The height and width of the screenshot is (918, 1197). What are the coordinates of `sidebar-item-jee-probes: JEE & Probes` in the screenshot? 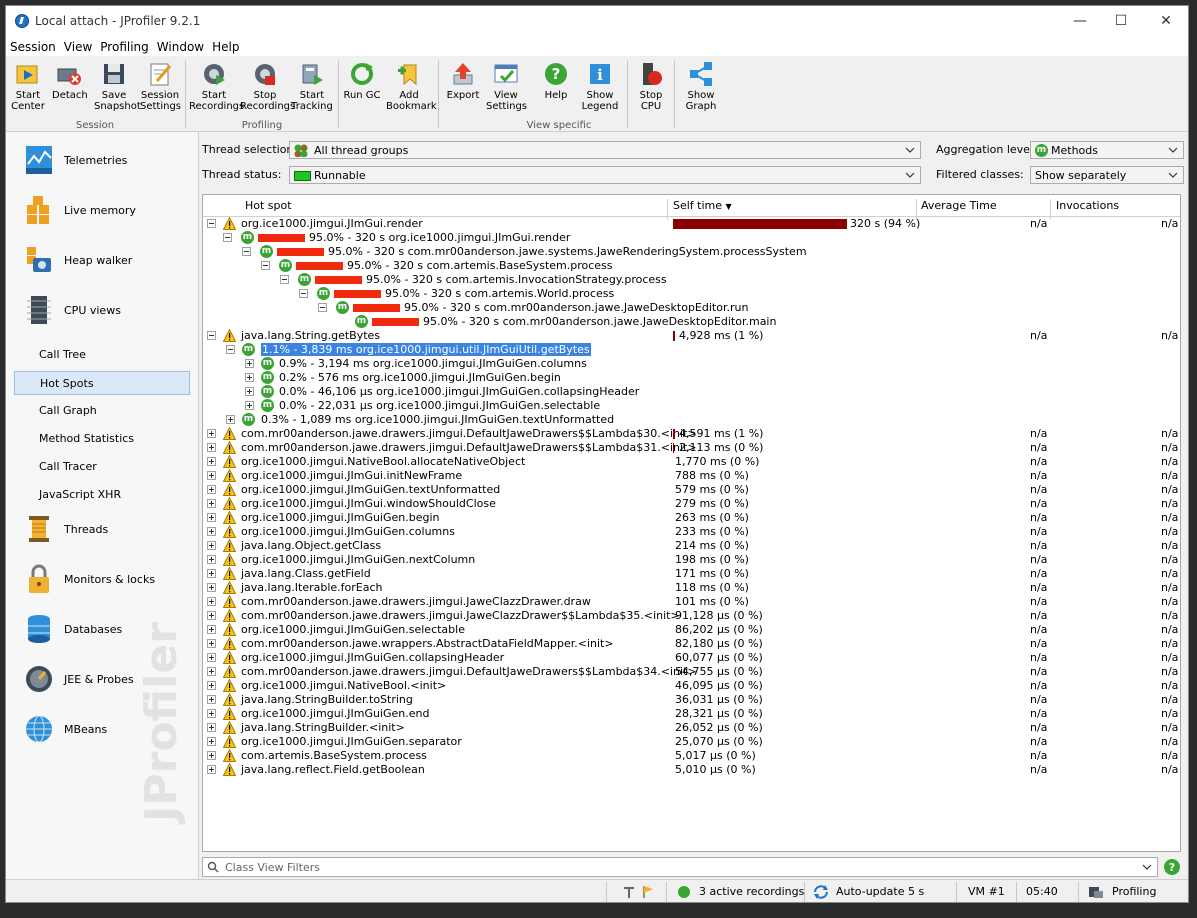 It's located at (103, 679).